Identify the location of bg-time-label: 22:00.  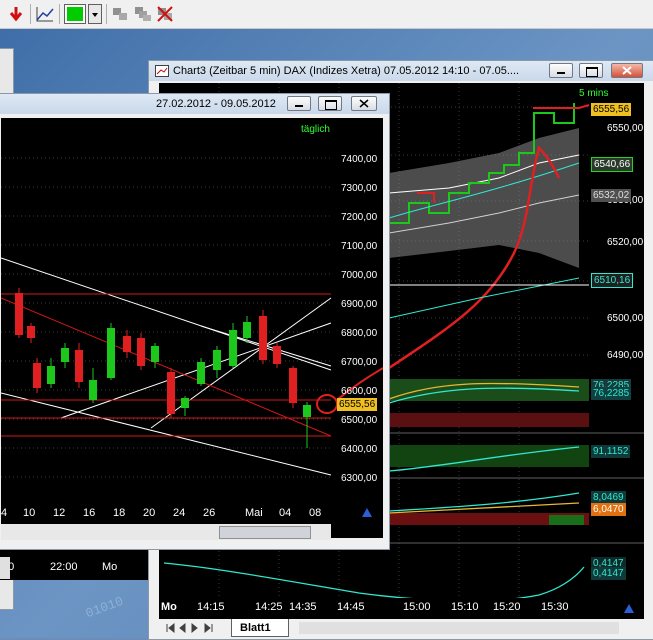
(64, 567).